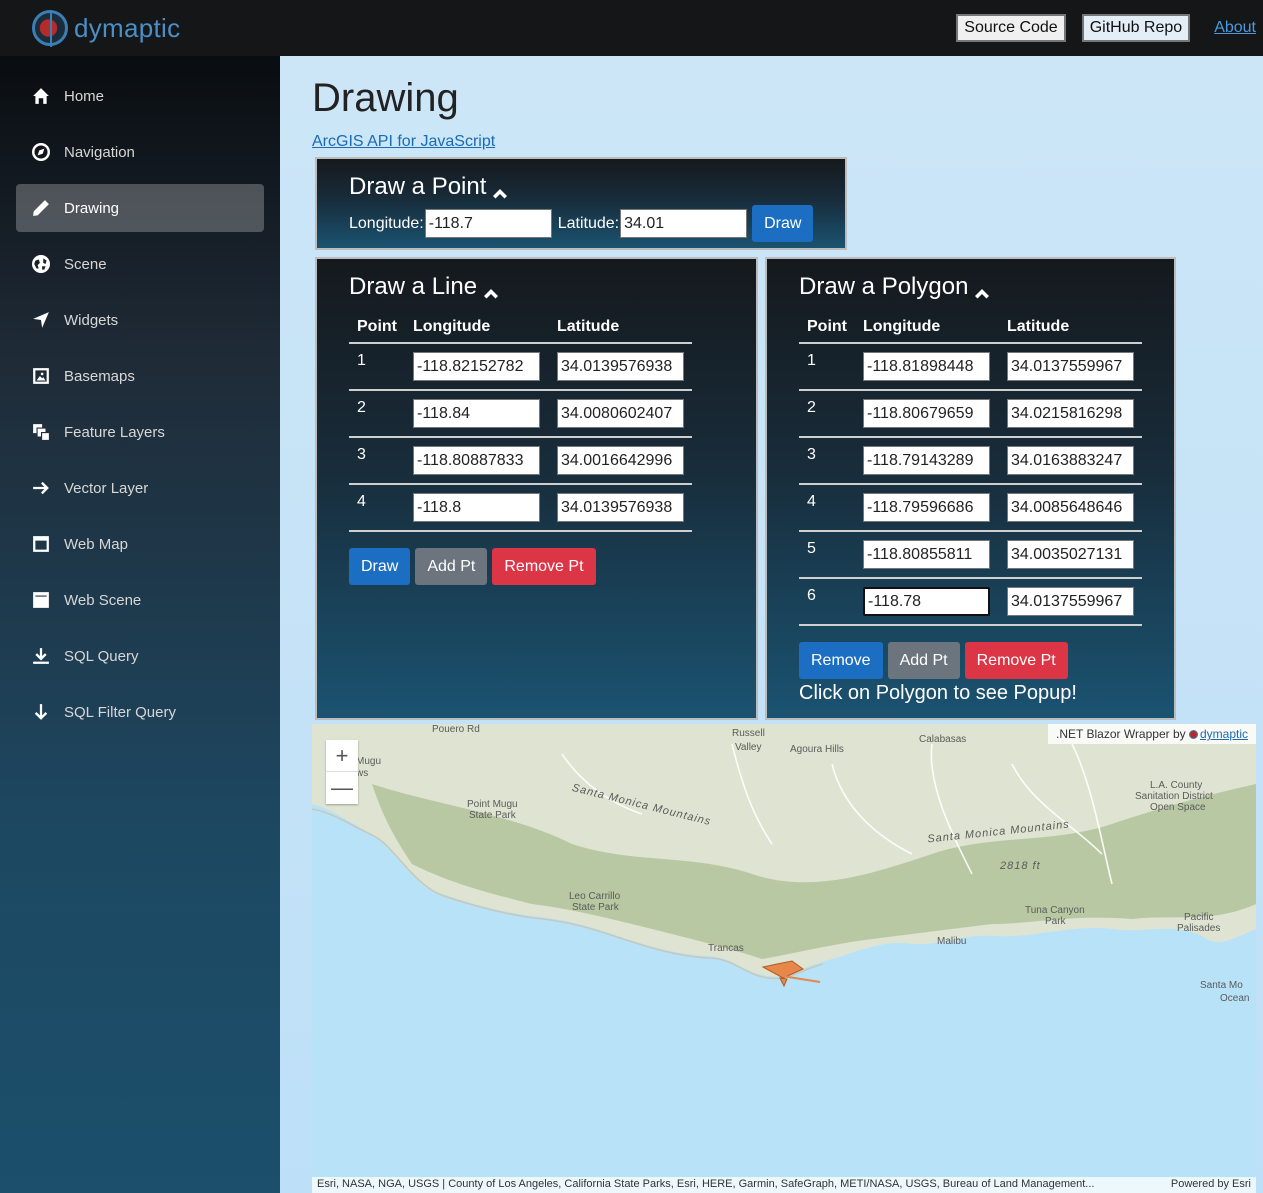 The height and width of the screenshot is (1193, 1263). Describe the element at coordinates (1055, 921) in the screenshot. I see `map-label: Park` at that location.